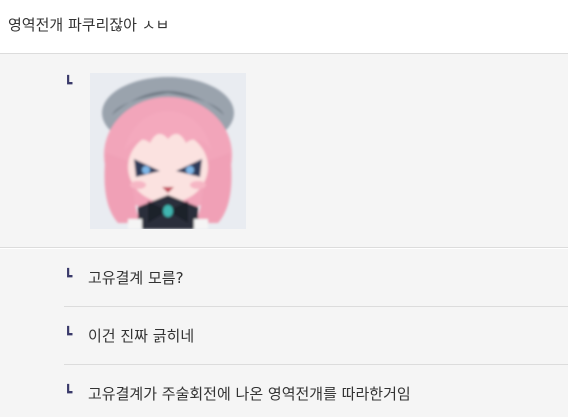 Image resolution: width=568 pixels, height=417 pixels. I want to click on reply-item: ┗ 고유결계가 주술회전에 나온 영역전개를 따라한거임, so click(284, 391).